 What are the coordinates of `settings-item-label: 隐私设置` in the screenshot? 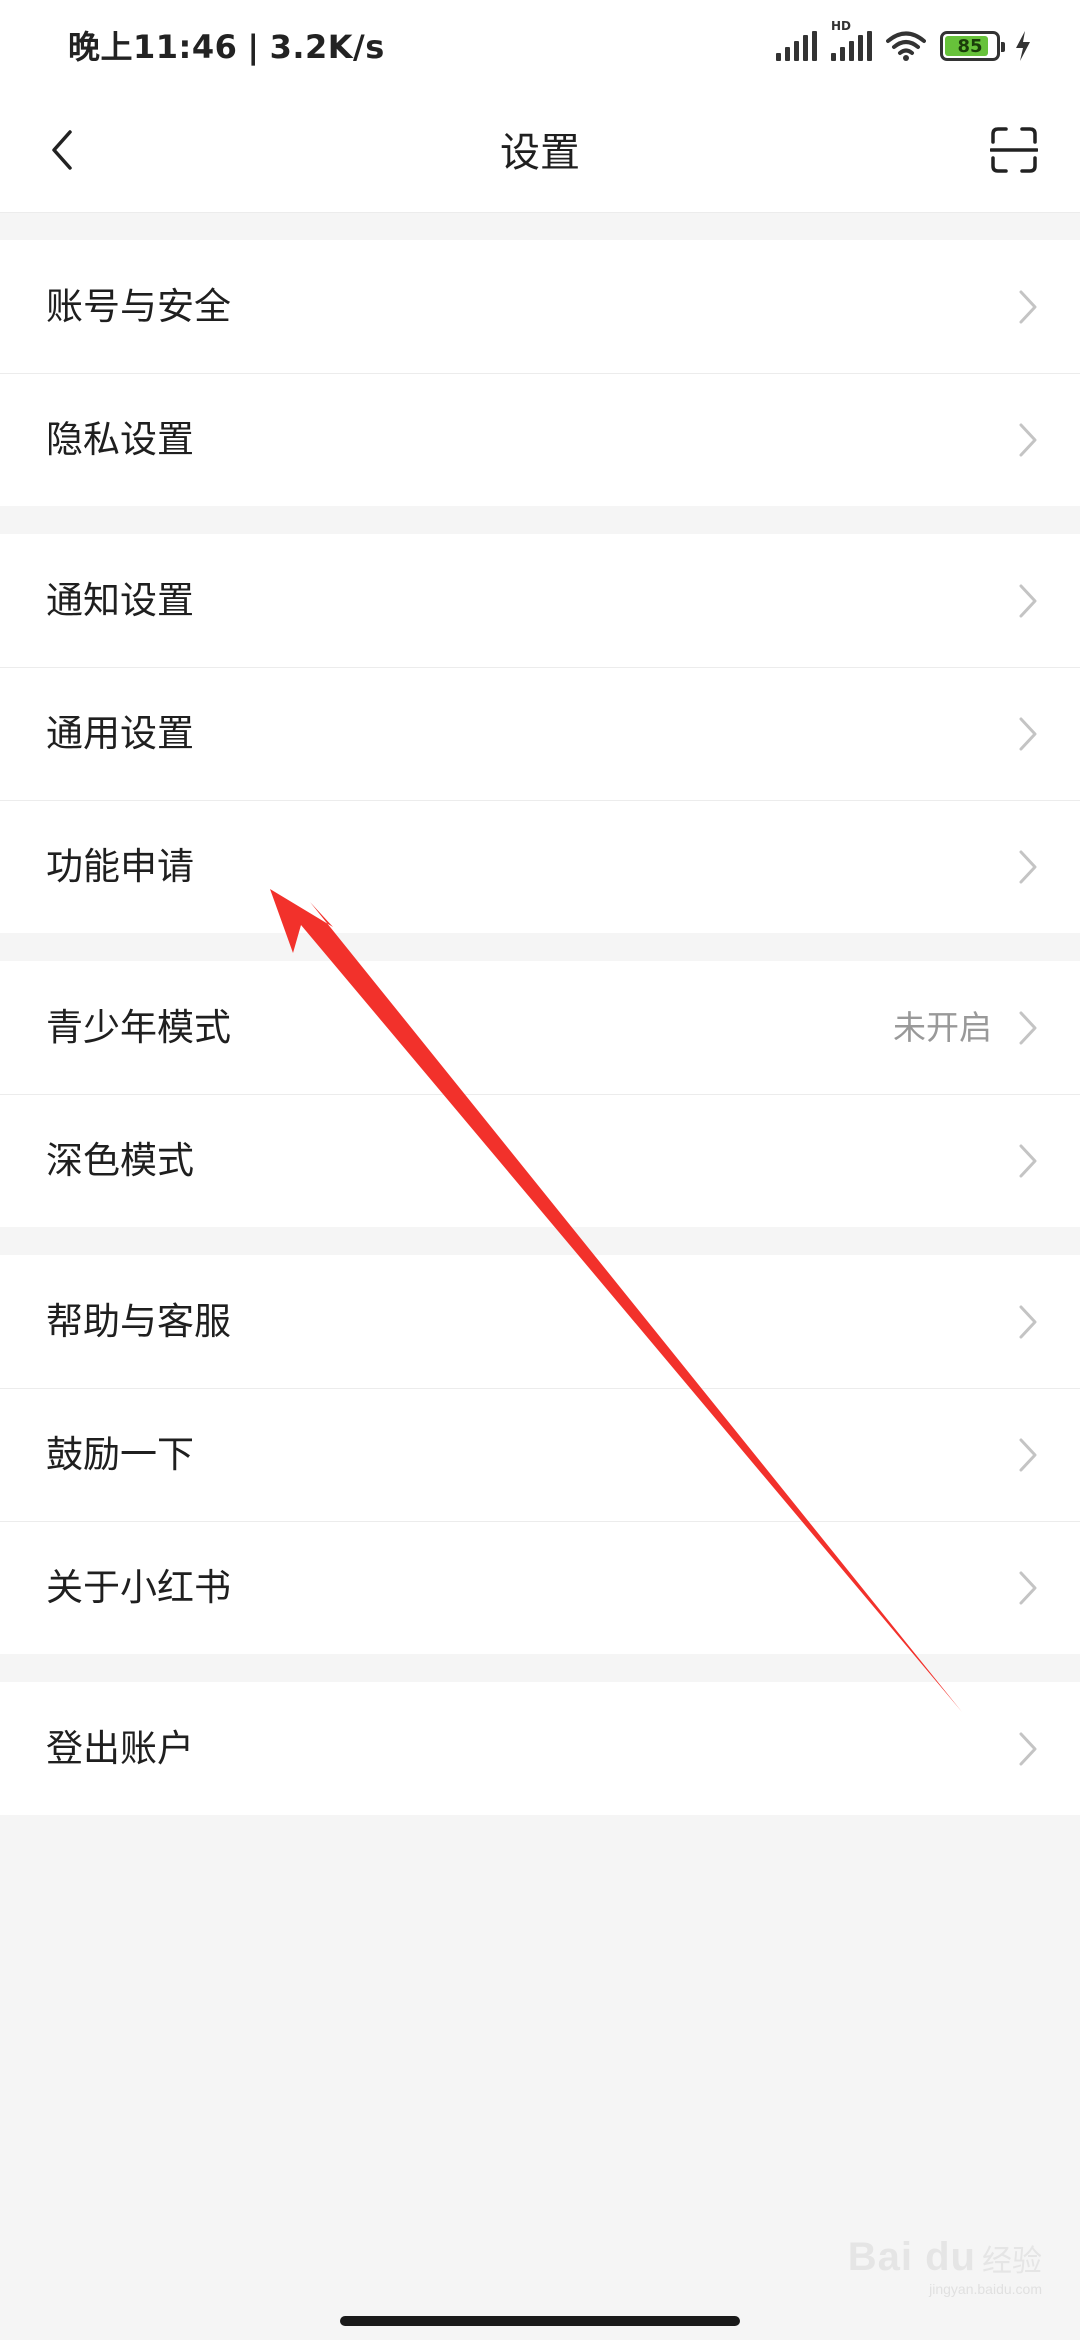 It's located at (120, 439).